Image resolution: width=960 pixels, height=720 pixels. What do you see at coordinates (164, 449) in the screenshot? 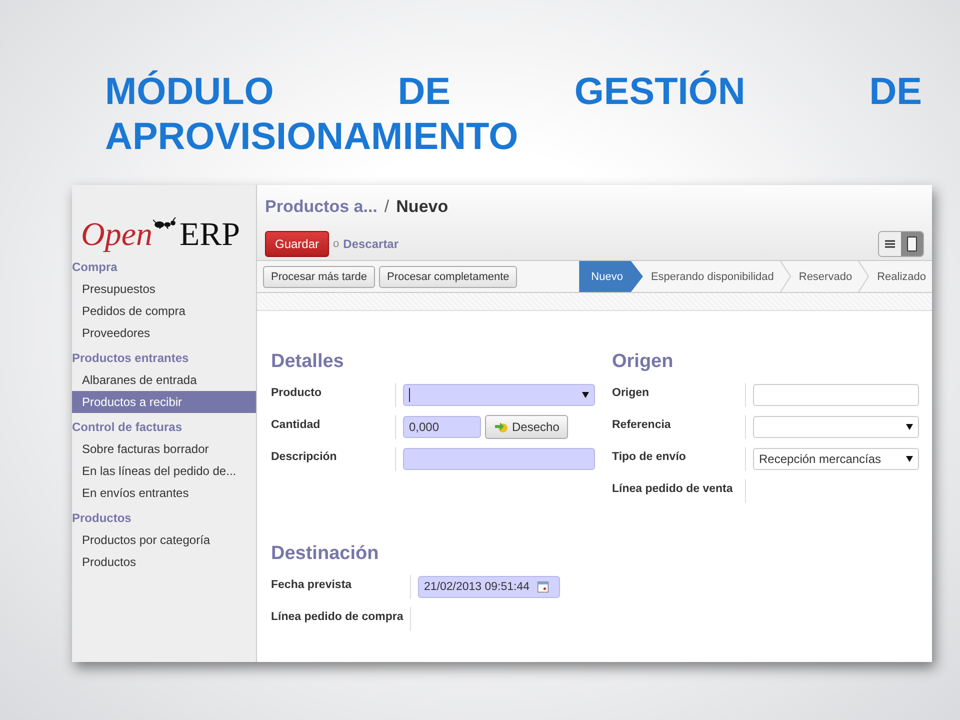
I see `sidebar-item: Sobre facturas borrador` at bounding box center [164, 449].